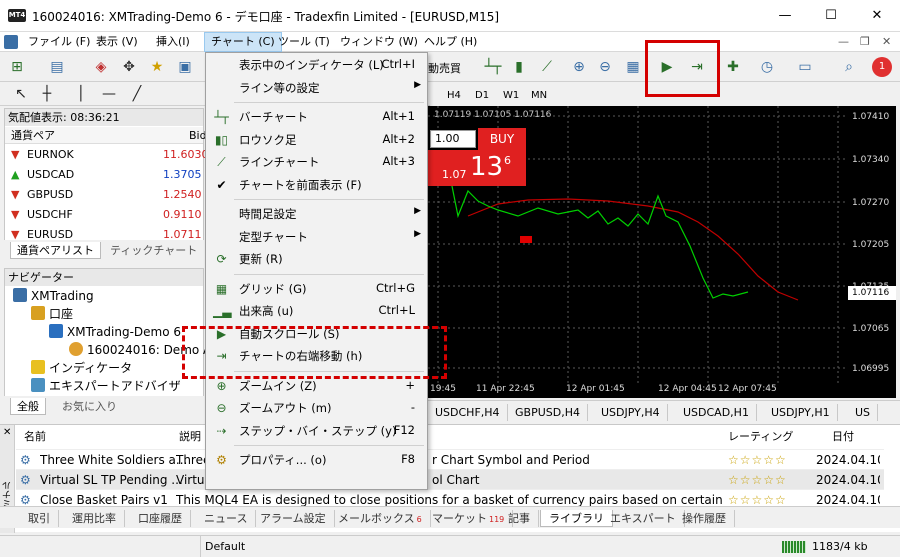 The height and width of the screenshot is (557, 900). Describe the element at coordinates (316, 408) in the screenshot. I see `menu-item: ⊖ ズームアウト (m) -` at that location.